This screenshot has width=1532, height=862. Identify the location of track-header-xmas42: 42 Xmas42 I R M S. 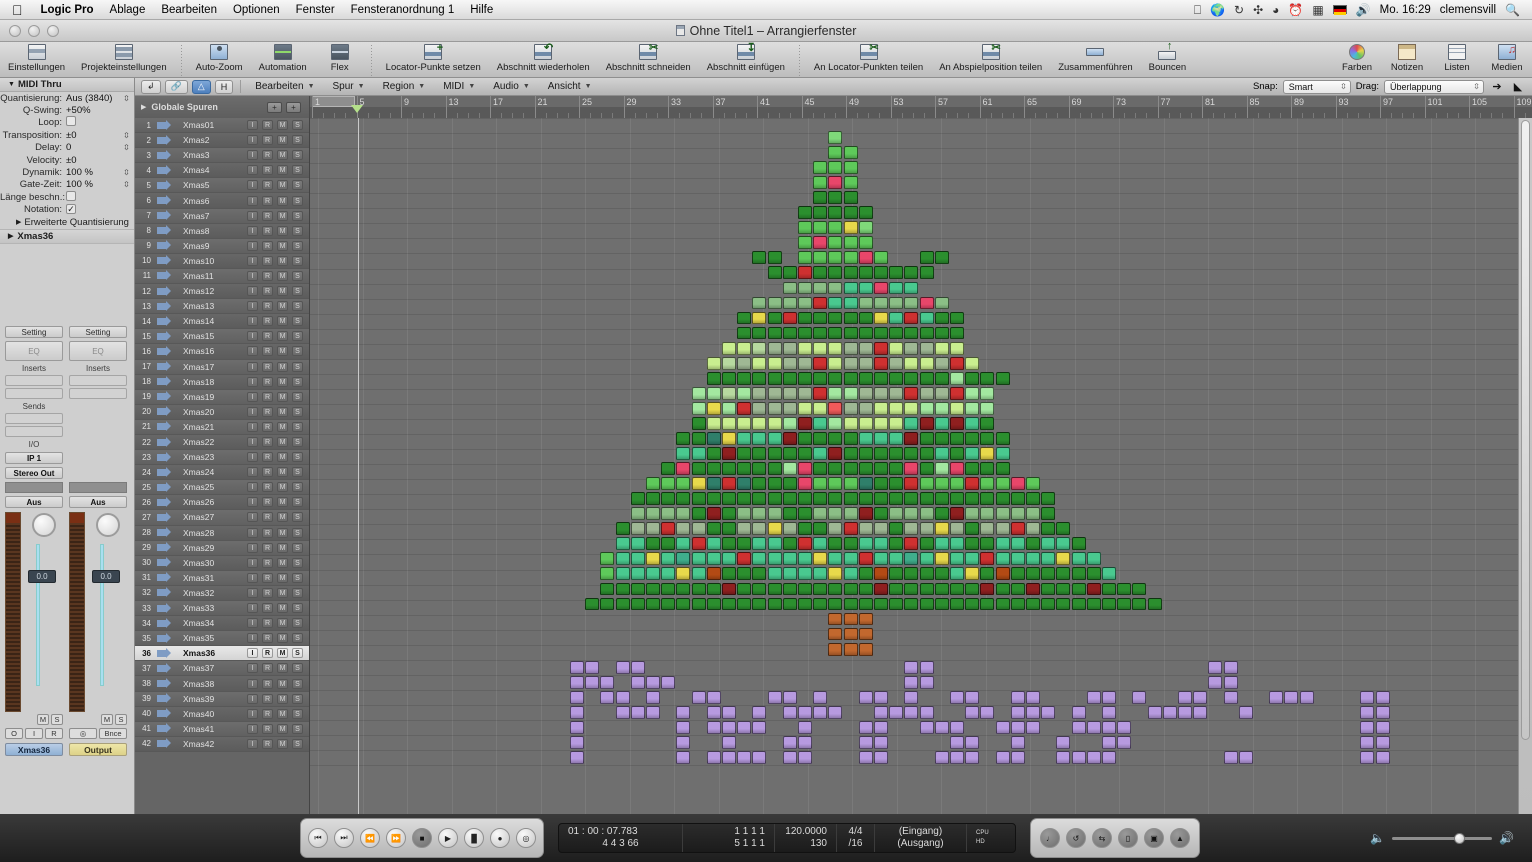
(222, 744).